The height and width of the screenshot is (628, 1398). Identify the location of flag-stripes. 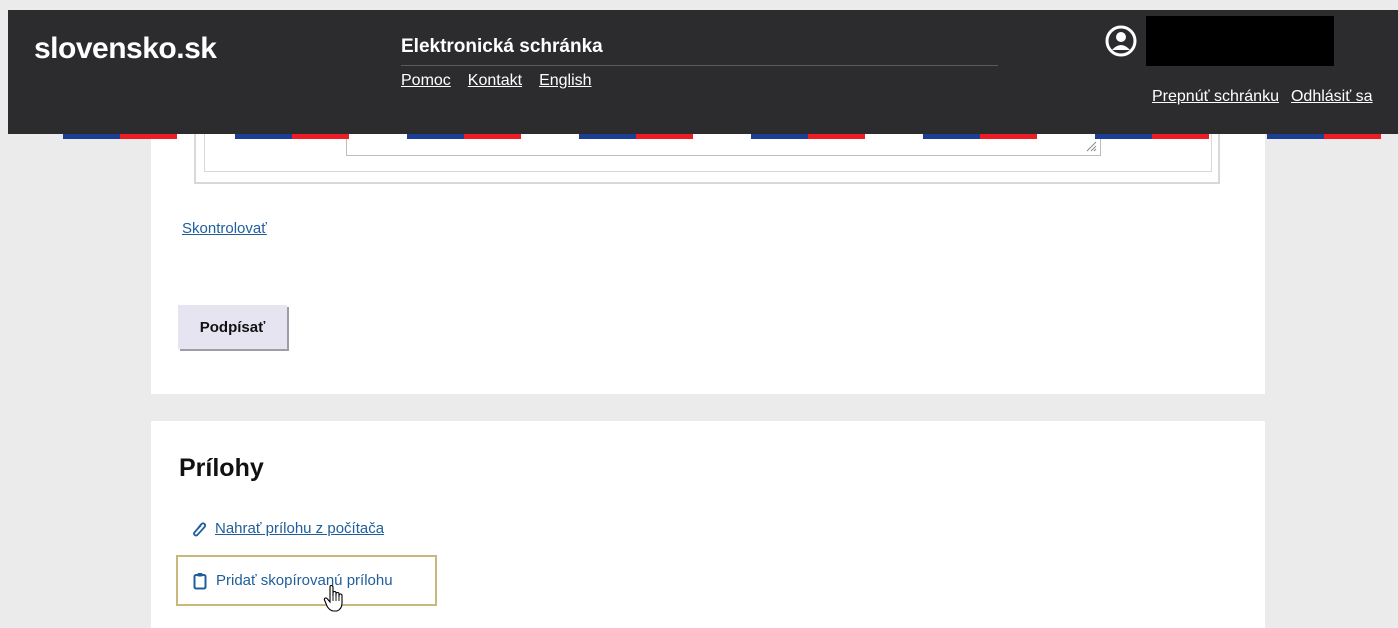
(722, 136).